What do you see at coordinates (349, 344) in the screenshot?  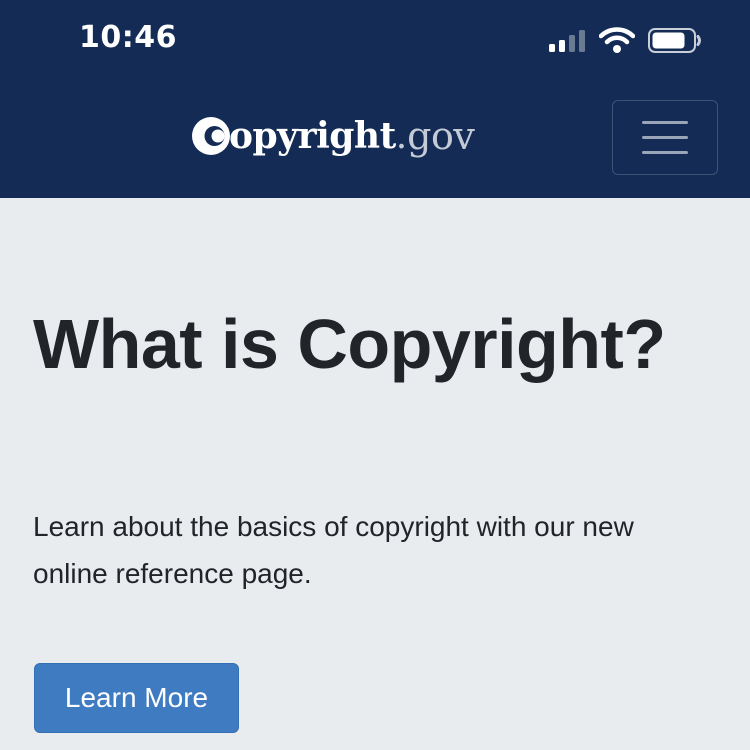 I see `hero-title: What is Copyright?` at bounding box center [349, 344].